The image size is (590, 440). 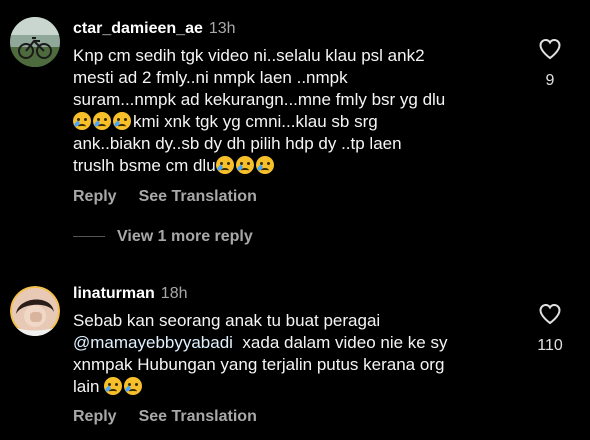 What do you see at coordinates (153, 342) in the screenshot?
I see `mention-link: @mamayebbyyabadi` at bounding box center [153, 342].